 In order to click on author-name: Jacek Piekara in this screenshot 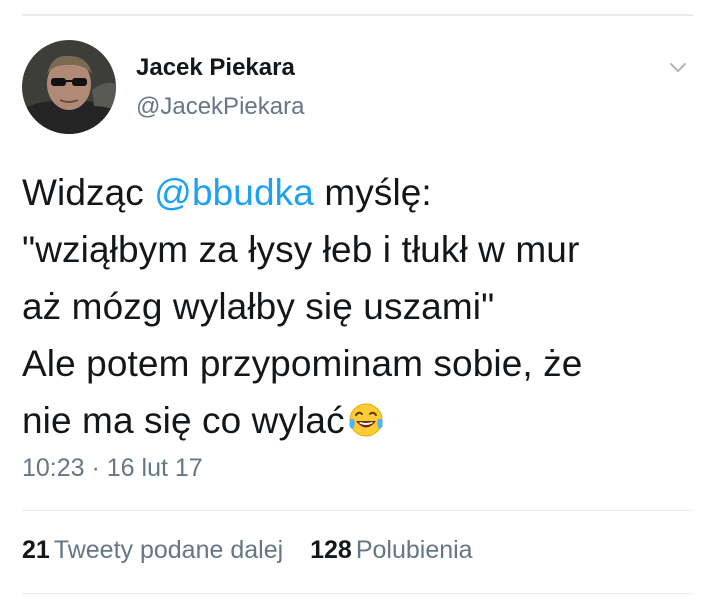, I will do `click(215, 68)`.